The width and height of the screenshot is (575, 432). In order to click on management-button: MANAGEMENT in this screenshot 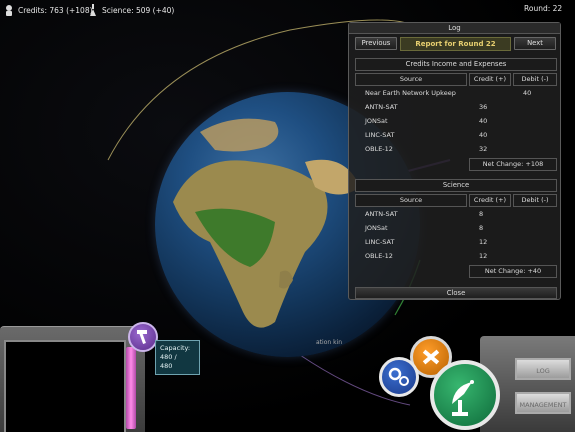, I will do `click(543, 403)`.